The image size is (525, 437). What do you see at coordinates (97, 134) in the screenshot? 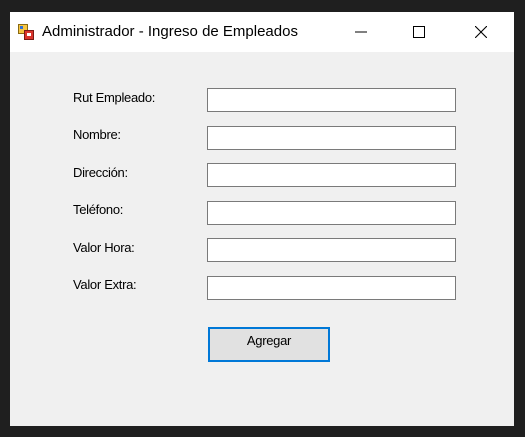
I see `nombre-label: Nombre:` at bounding box center [97, 134].